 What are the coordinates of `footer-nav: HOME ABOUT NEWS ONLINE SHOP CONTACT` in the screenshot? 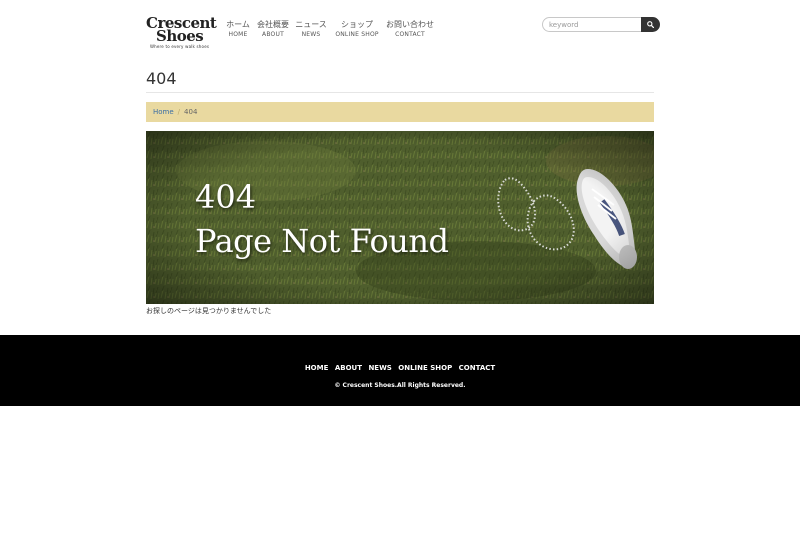 It's located at (400, 368).